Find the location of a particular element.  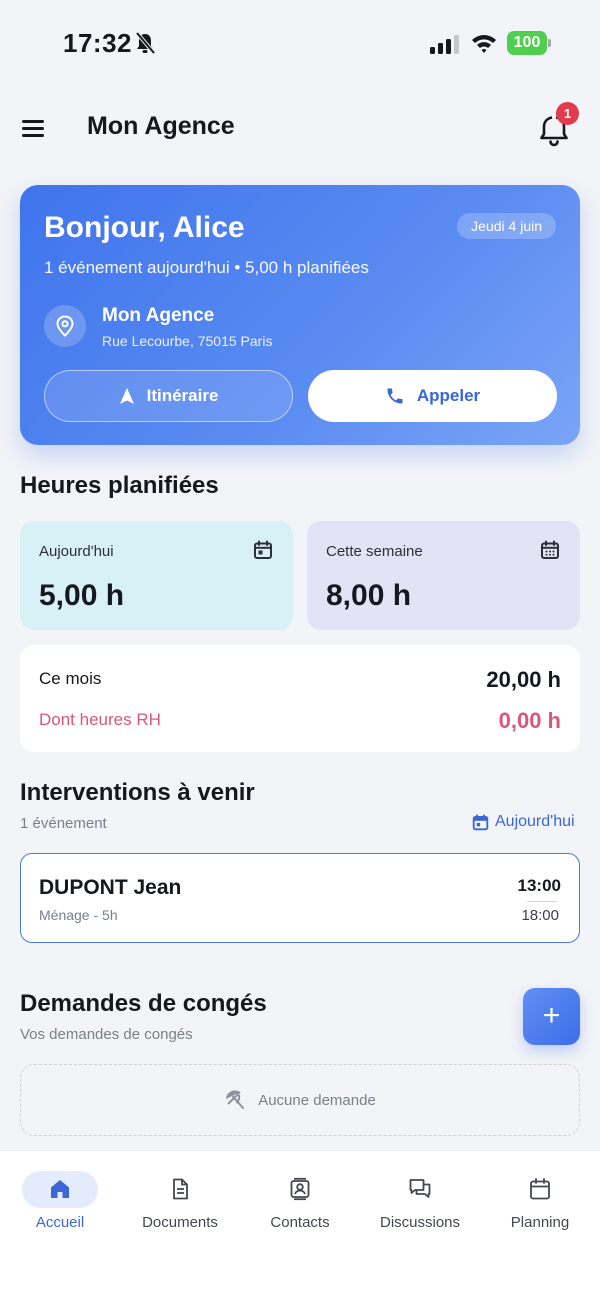

month-hours-value: 20,00 h is located at coordinates (523, 679).